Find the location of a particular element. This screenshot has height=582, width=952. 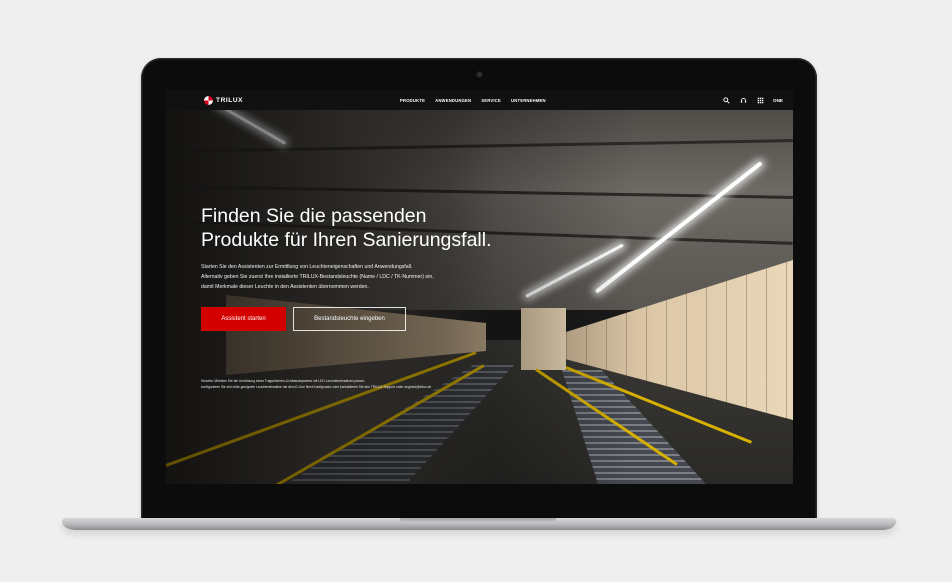

camera-icon is located at coordinates (479, 74).